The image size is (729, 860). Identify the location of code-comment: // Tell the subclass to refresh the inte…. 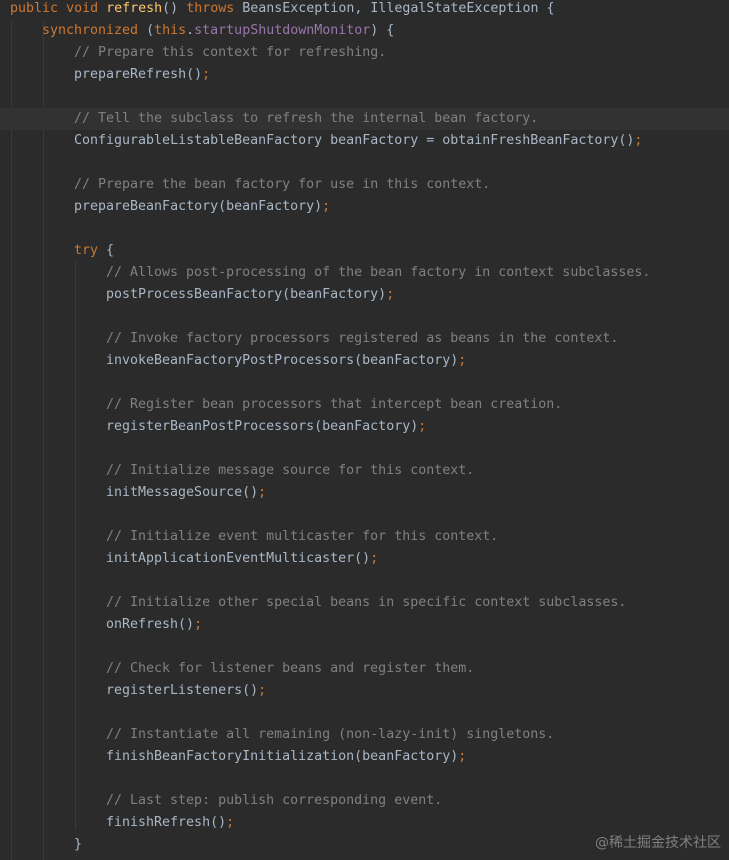
(306, 119).